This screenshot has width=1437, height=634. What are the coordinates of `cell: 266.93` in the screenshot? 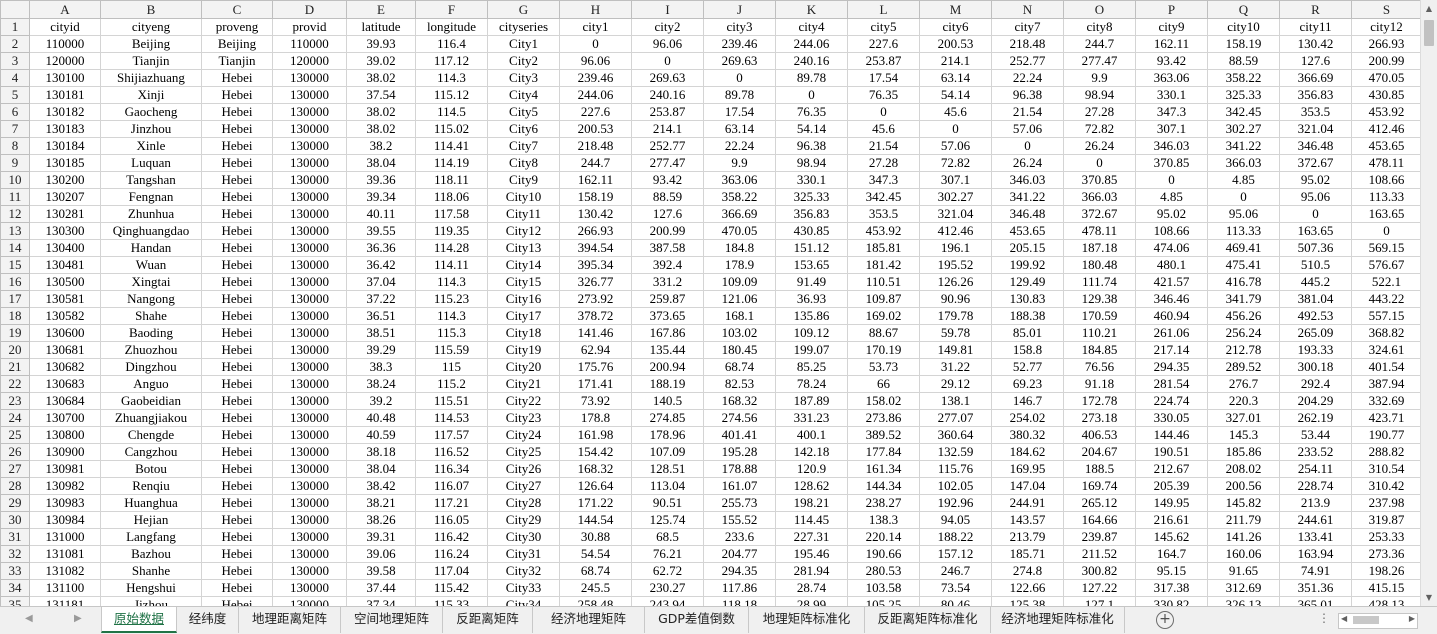 It's located at (595, 231).